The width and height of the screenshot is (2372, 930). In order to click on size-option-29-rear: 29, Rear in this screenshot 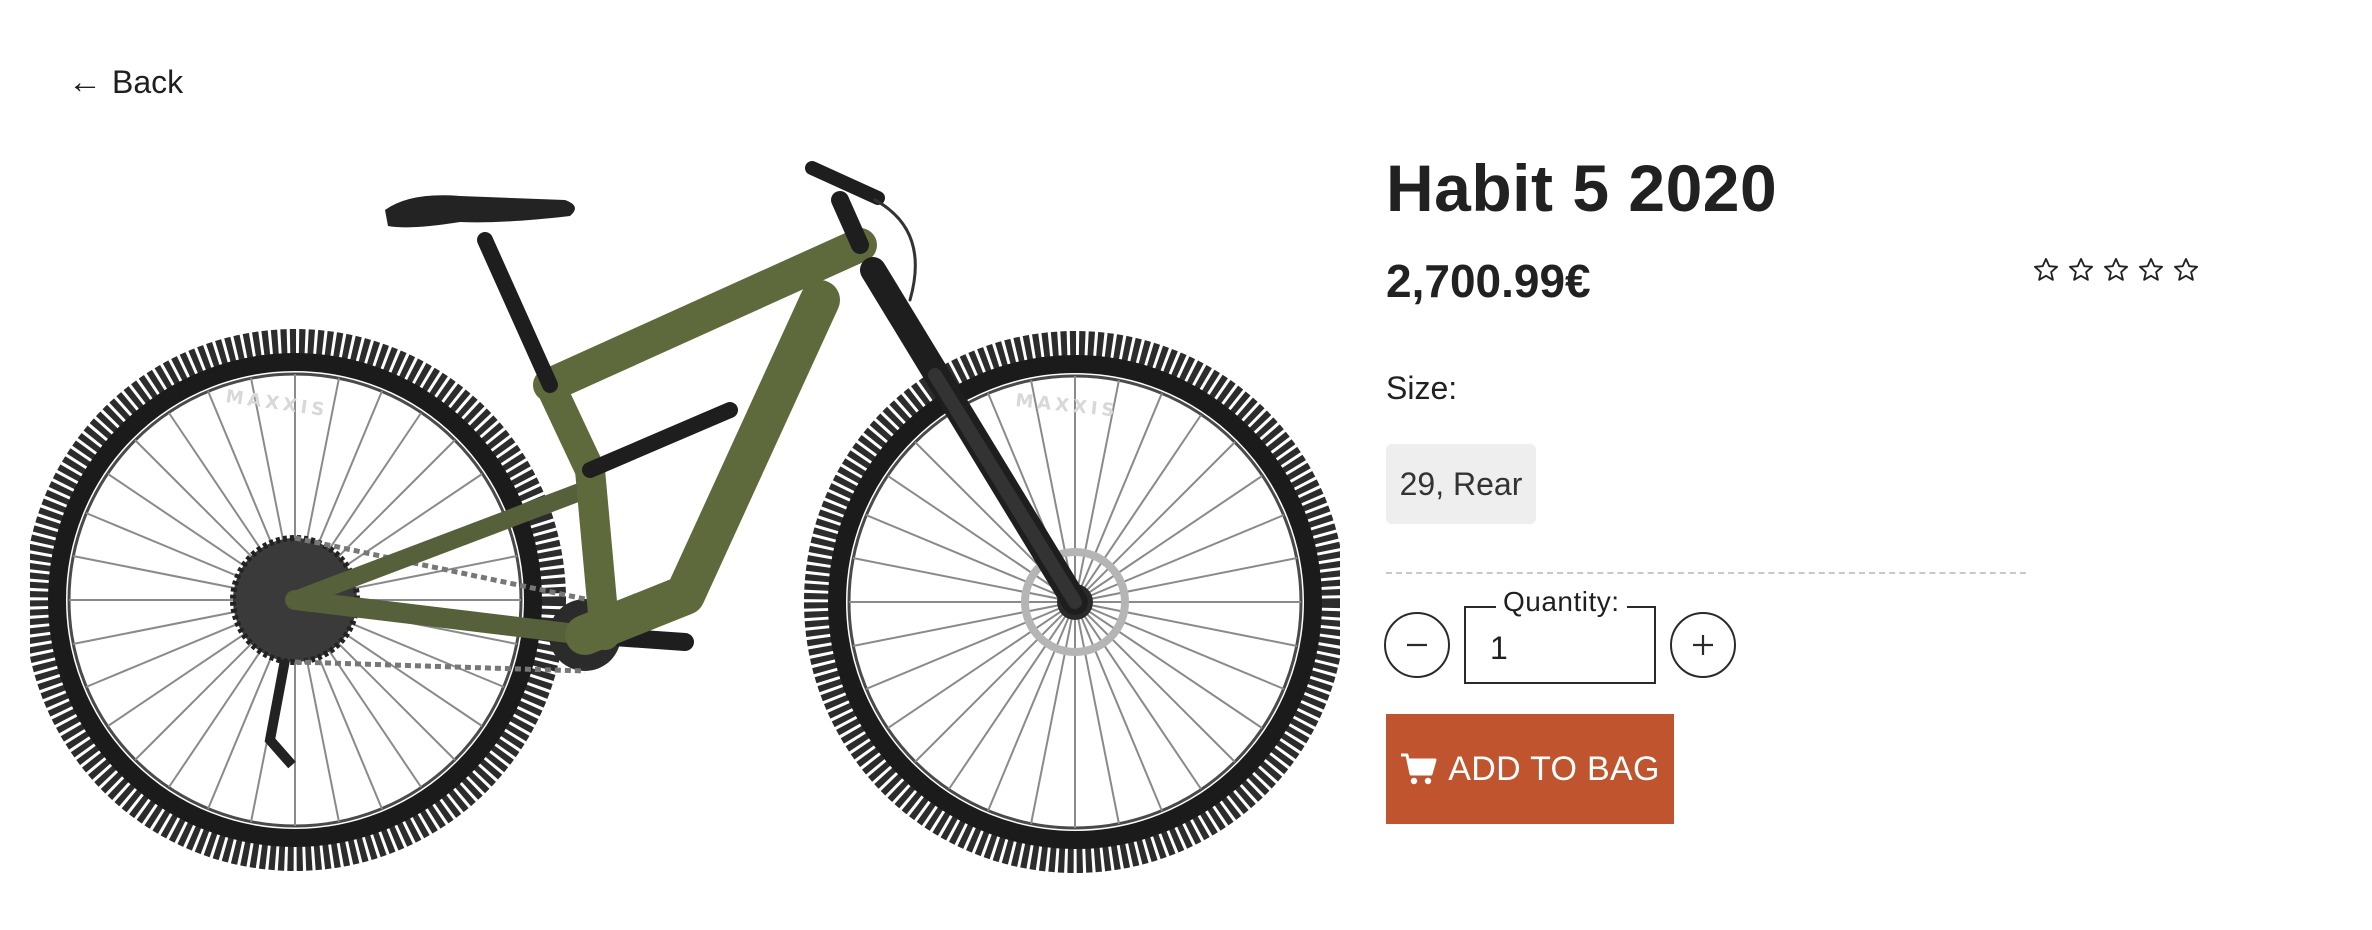, I will do `click(1461, 484)`.